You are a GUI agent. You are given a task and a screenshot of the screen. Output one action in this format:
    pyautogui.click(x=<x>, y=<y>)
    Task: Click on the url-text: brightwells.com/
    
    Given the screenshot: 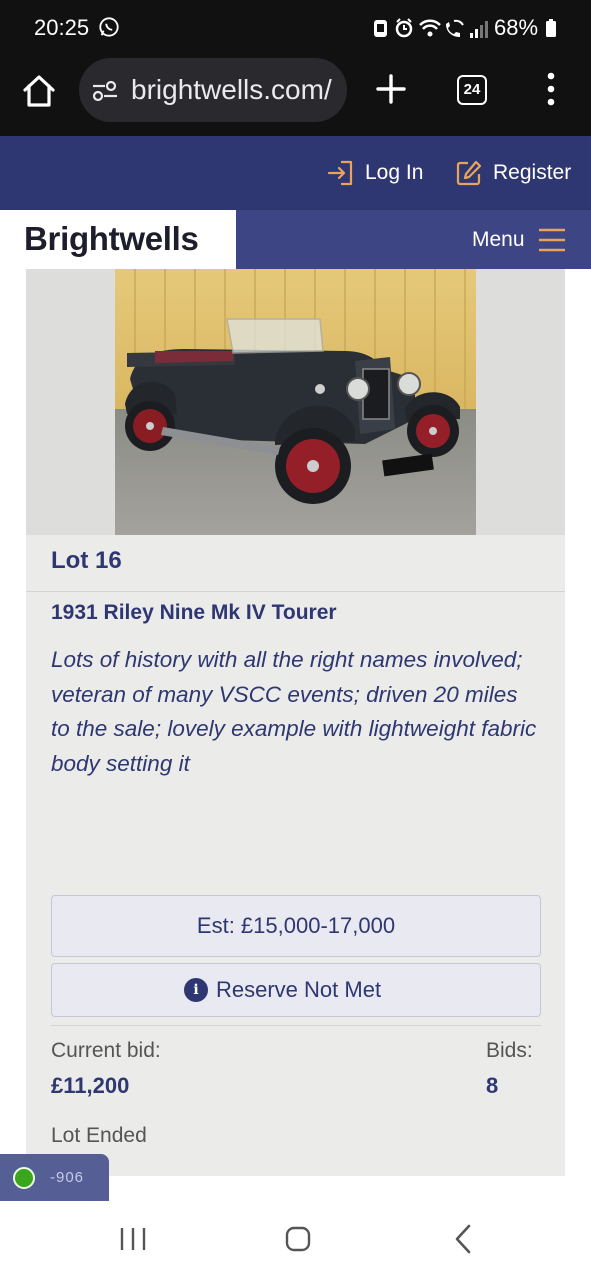 What is the action you would take?
    pyautogui.click(x=235, y=90)
    